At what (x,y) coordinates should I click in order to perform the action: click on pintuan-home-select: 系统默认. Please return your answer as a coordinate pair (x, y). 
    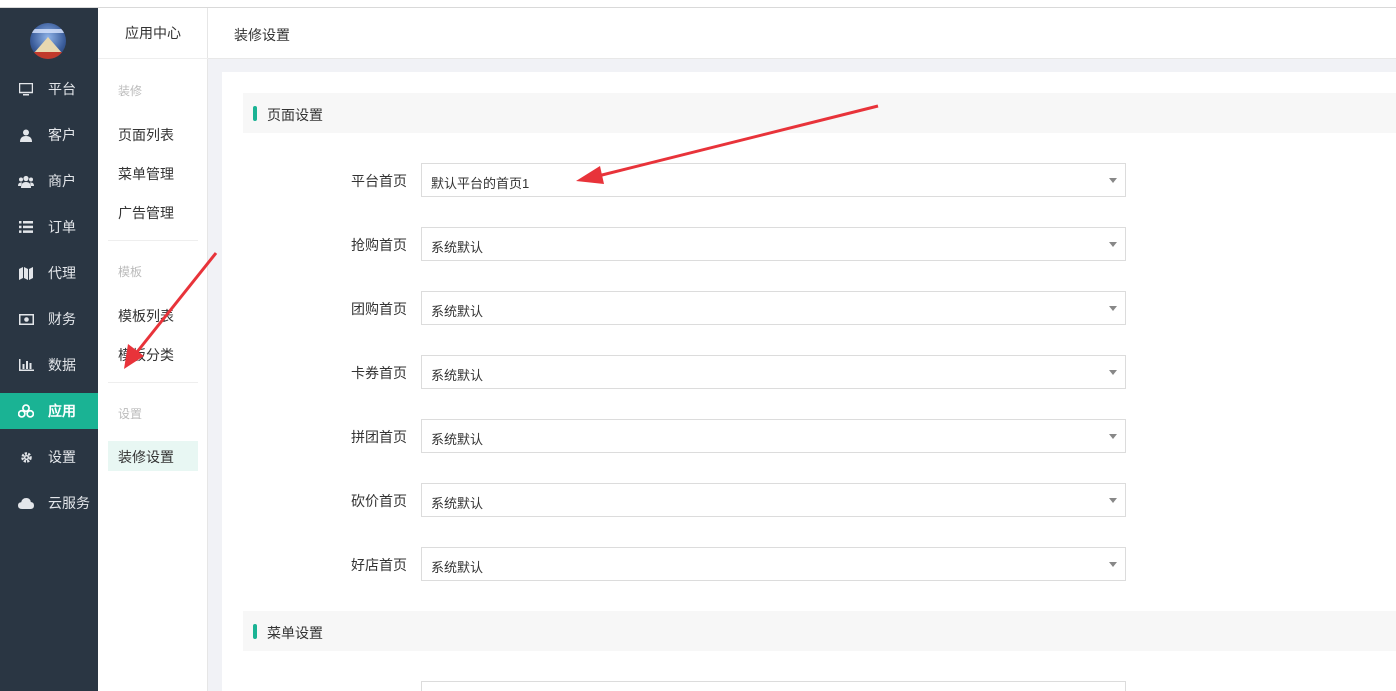
    Looking at the image, I should click on (773, 436).